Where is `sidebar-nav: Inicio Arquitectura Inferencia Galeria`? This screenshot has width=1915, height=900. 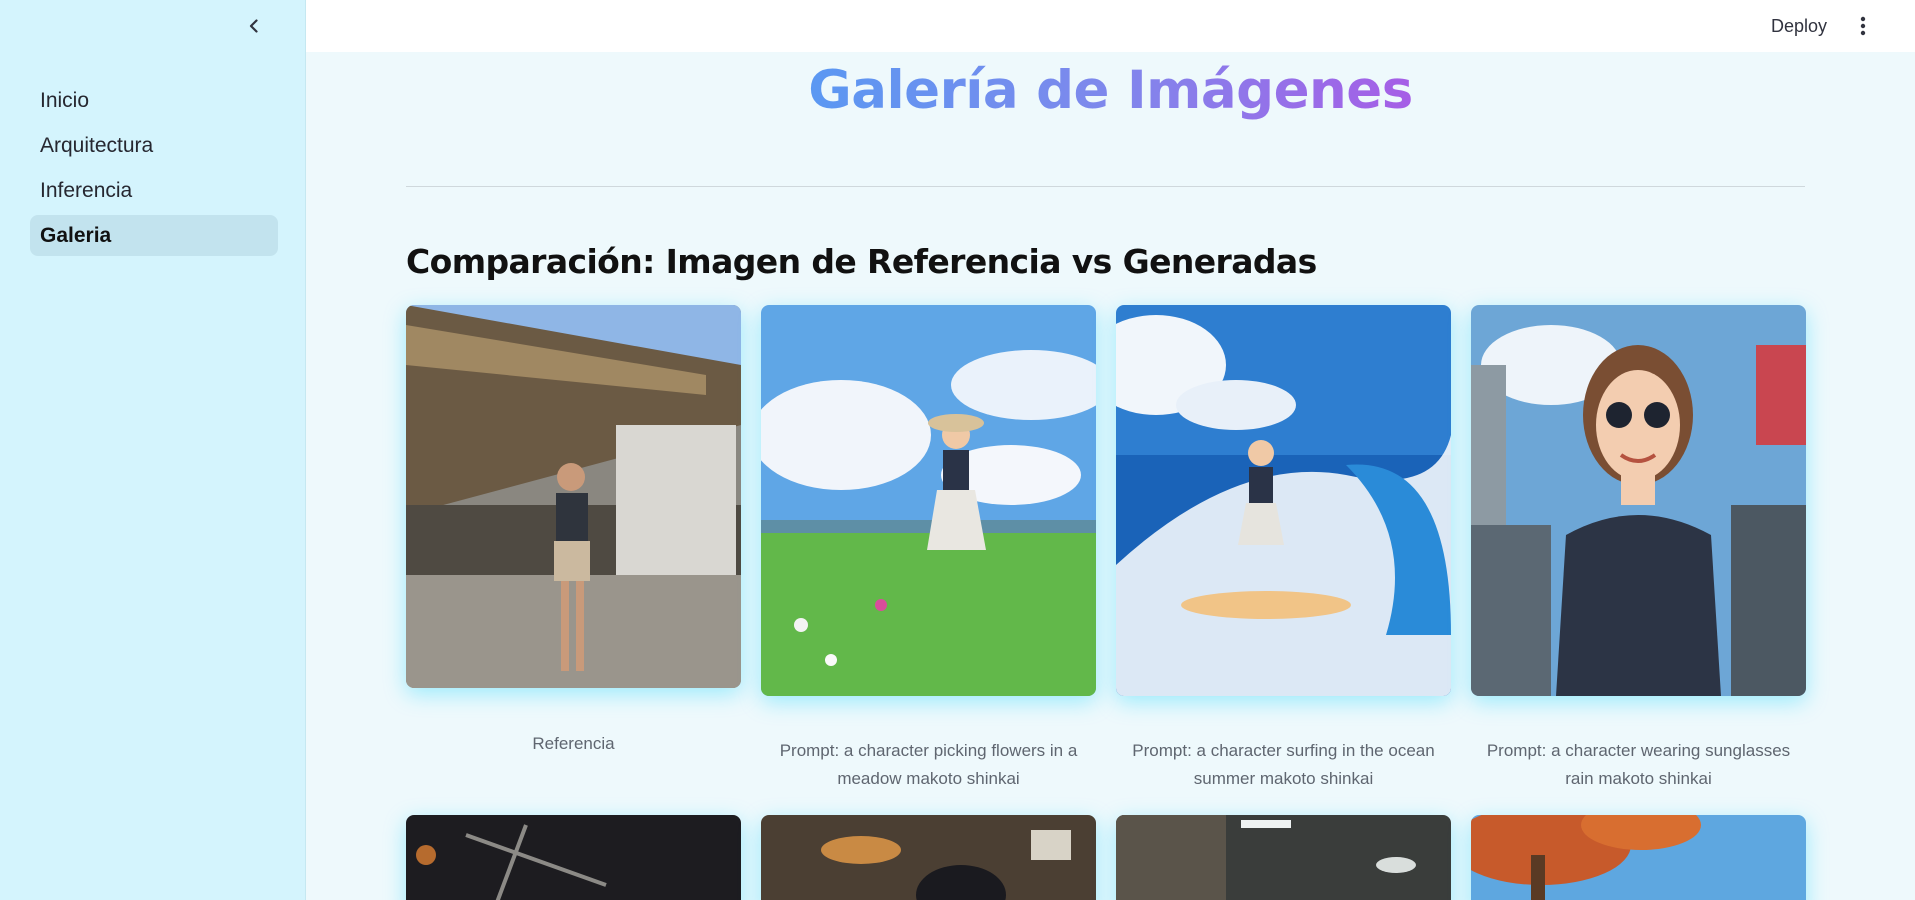 sidebar-nav: Inicio Arquitectura Inferencia Galeria is located at coordinates (154, 170).